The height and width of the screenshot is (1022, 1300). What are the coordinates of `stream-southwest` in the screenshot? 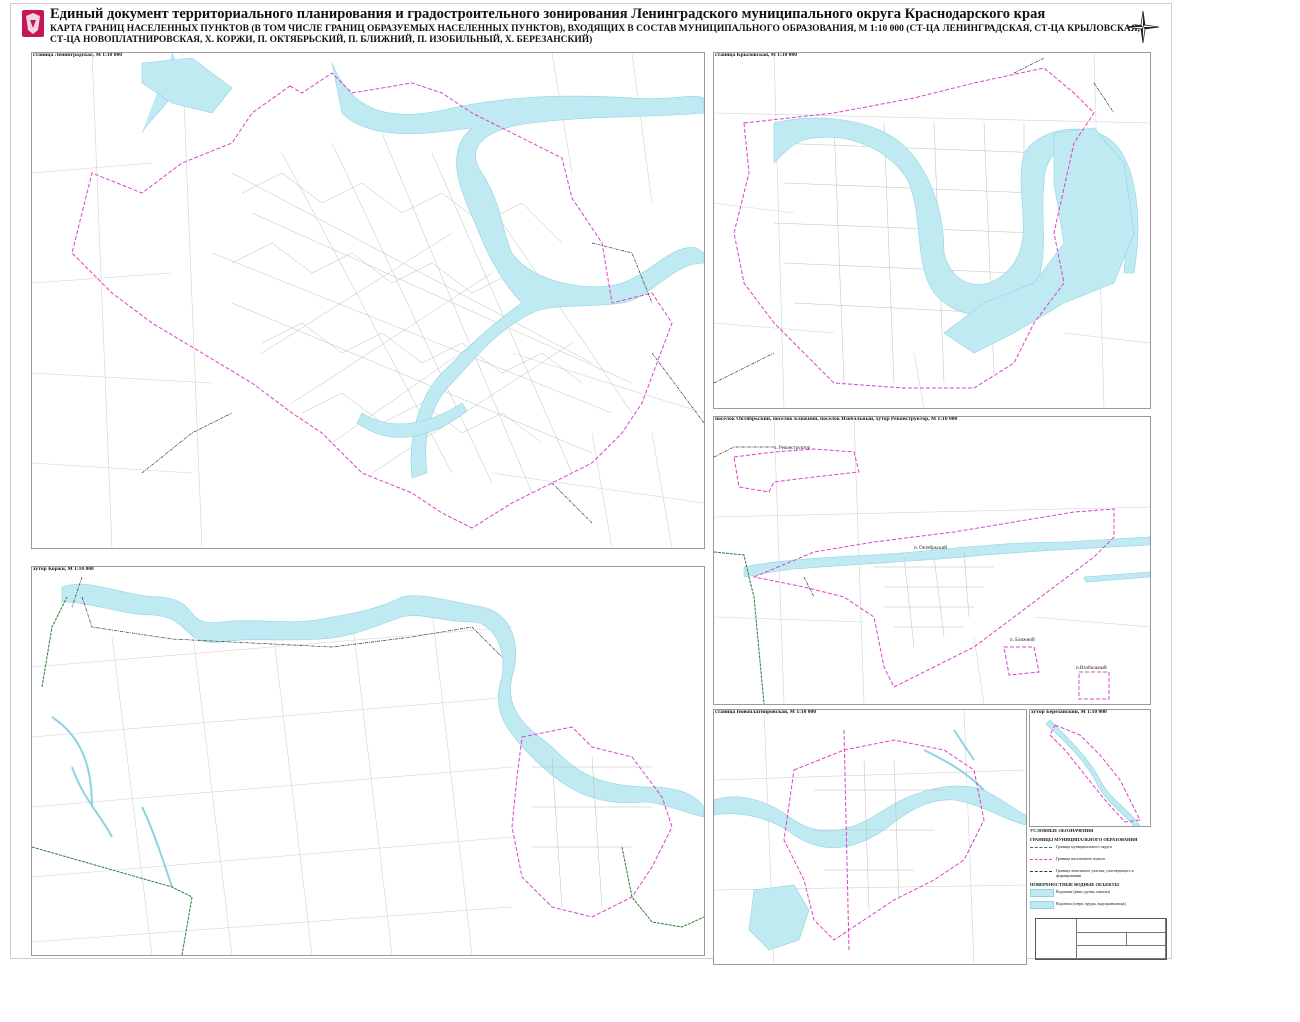 It's located at (112, 802).